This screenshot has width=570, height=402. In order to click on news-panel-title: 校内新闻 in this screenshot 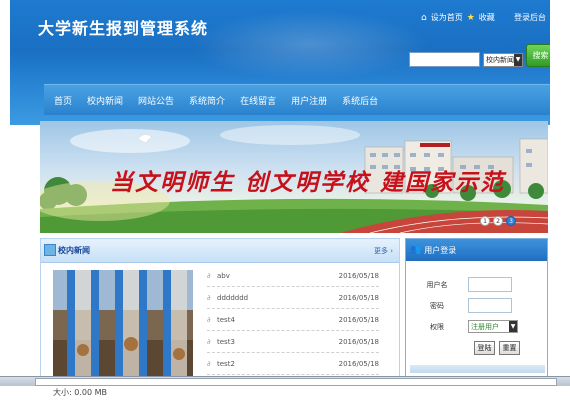, I will do `click(74, 250)`.